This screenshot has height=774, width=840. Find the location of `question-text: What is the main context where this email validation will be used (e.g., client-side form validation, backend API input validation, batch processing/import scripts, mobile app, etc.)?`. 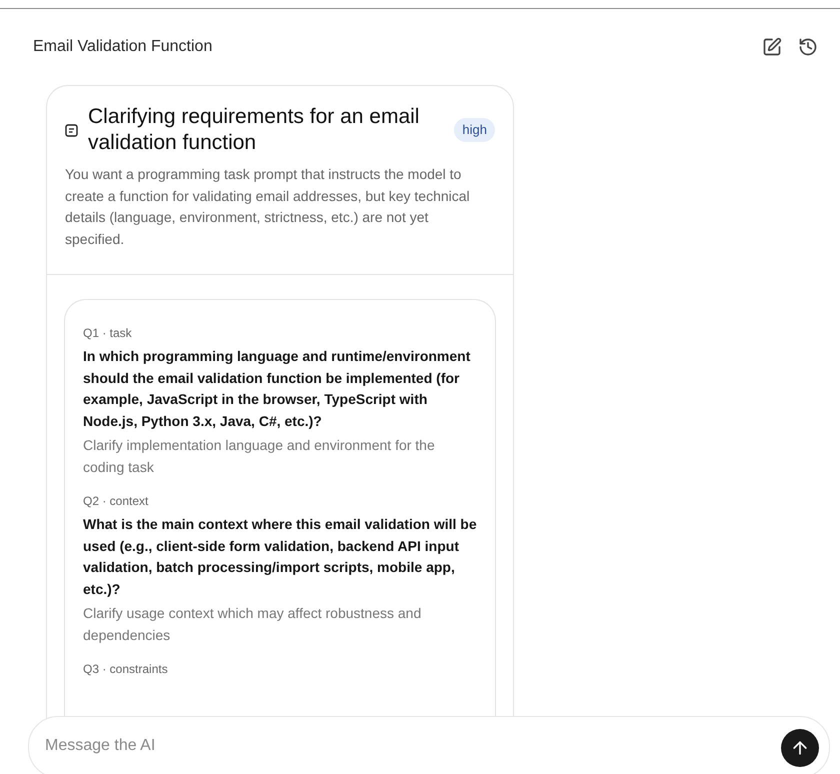

question-text: What is the main context where this email validation will be used (e.g., client-side form validation, backend API input validation, batch processing/import scripts, mobile app, etc.)? is located at coordinates (280, 557).